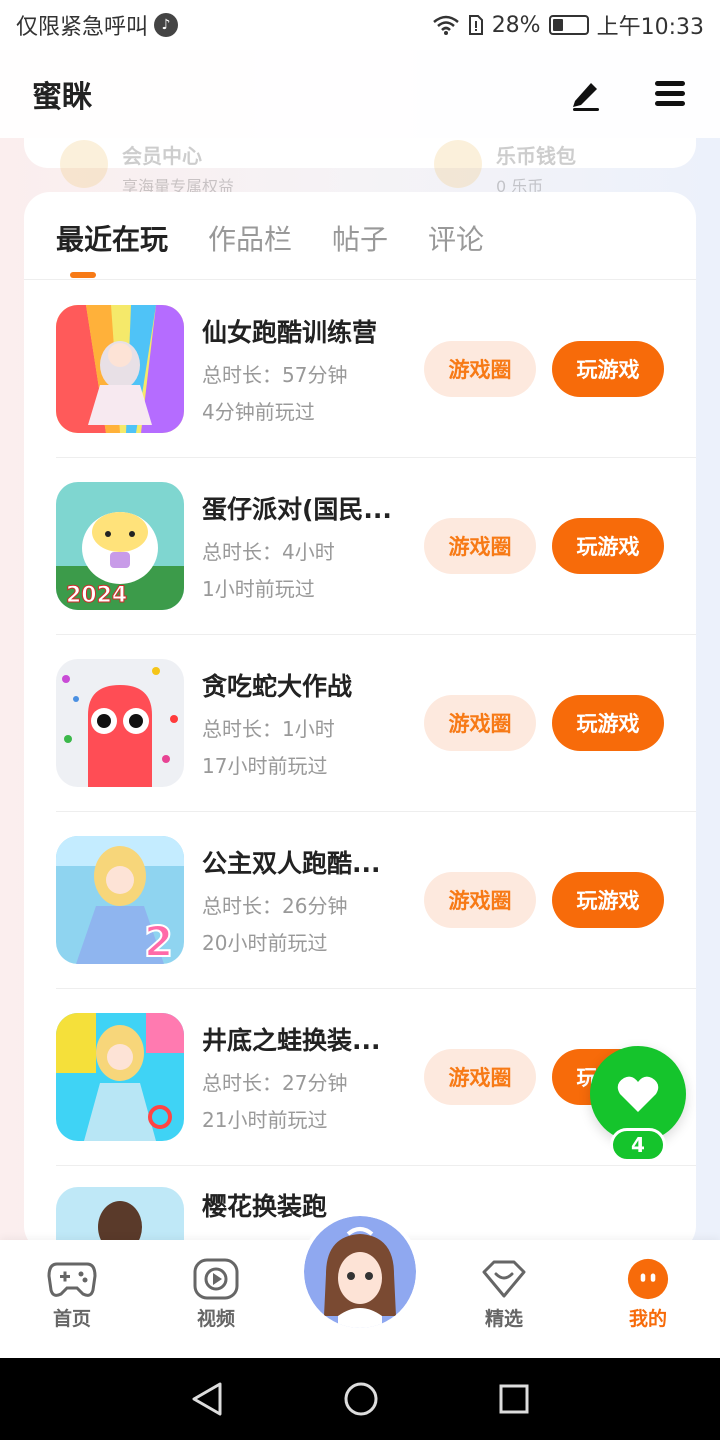 This screenshot has height=1440, width=720. What do you see at coordinates (536, 156) in the screenshot?
I see `ghost-title: 乐币钱包` at bounding box center [536, 156].